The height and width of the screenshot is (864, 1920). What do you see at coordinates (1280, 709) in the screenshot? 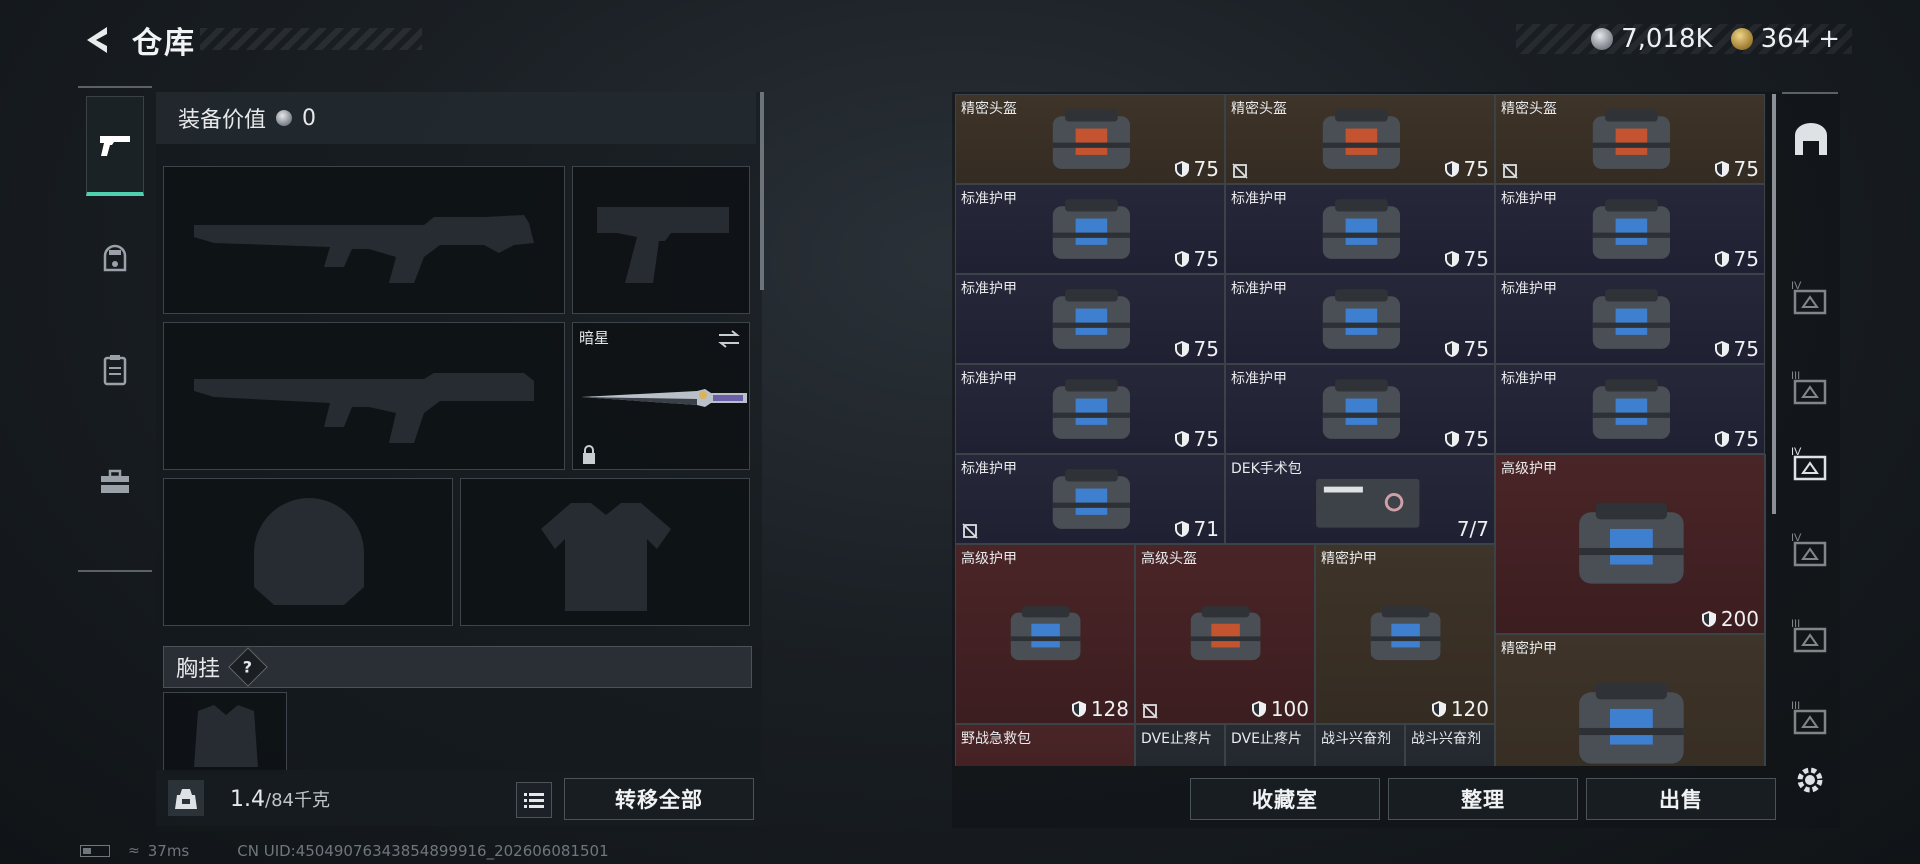
I see `item-value: 100` at bounding box center [1280, 709].